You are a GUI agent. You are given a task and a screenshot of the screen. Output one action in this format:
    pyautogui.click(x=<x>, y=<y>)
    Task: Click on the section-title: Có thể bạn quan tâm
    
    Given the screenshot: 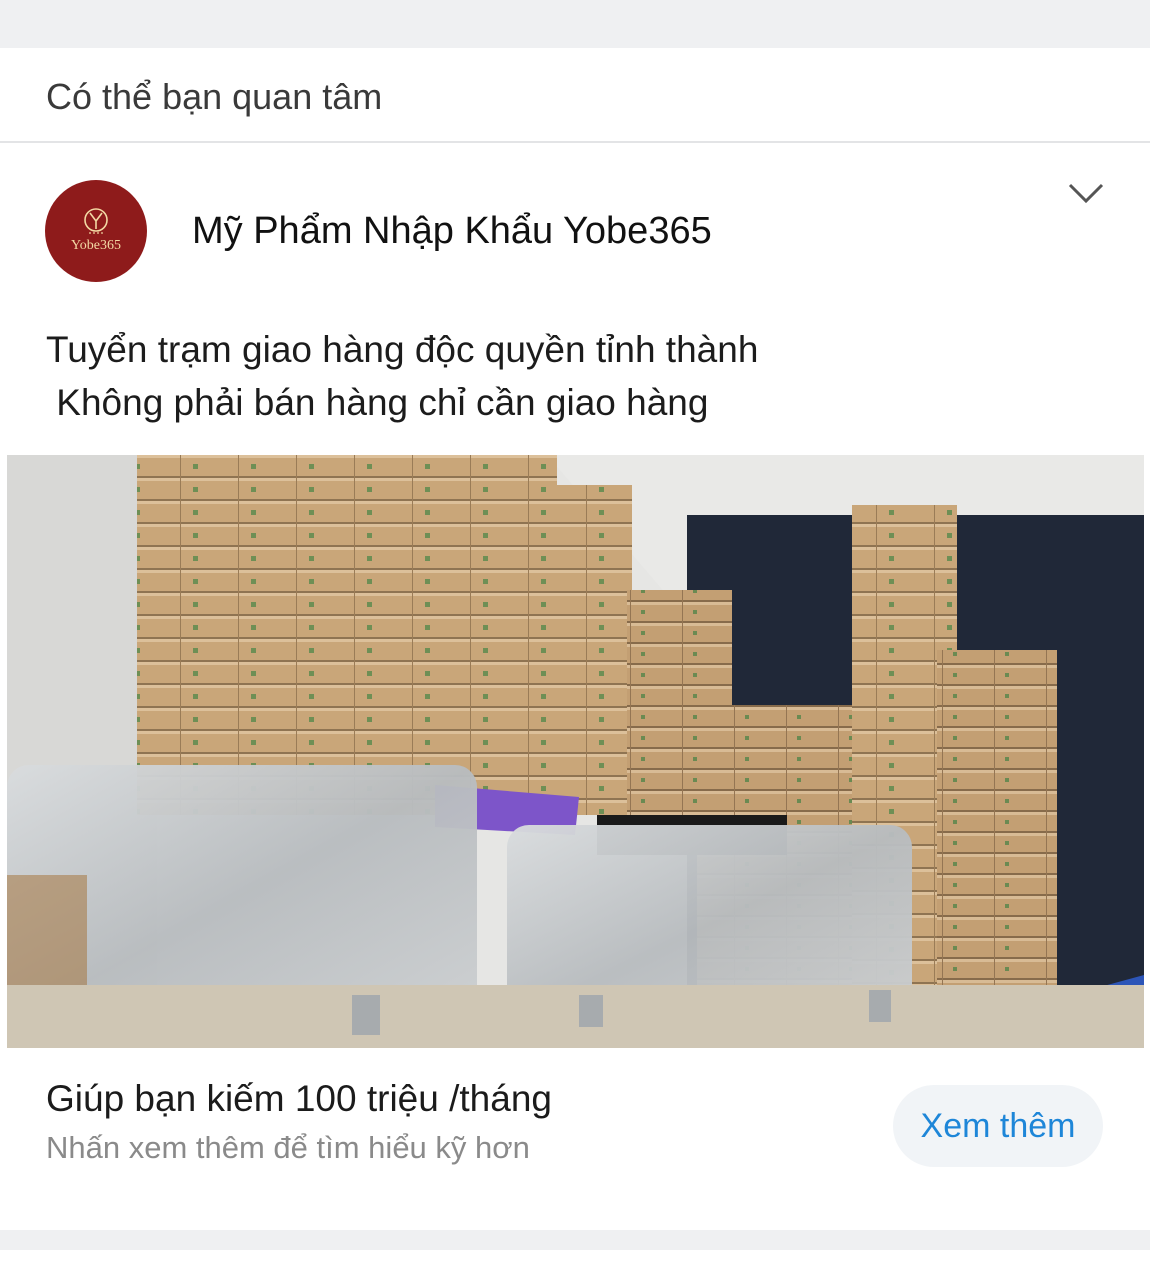 What is the action you would take?
    pyautogui.click(x=214, y=96)
    